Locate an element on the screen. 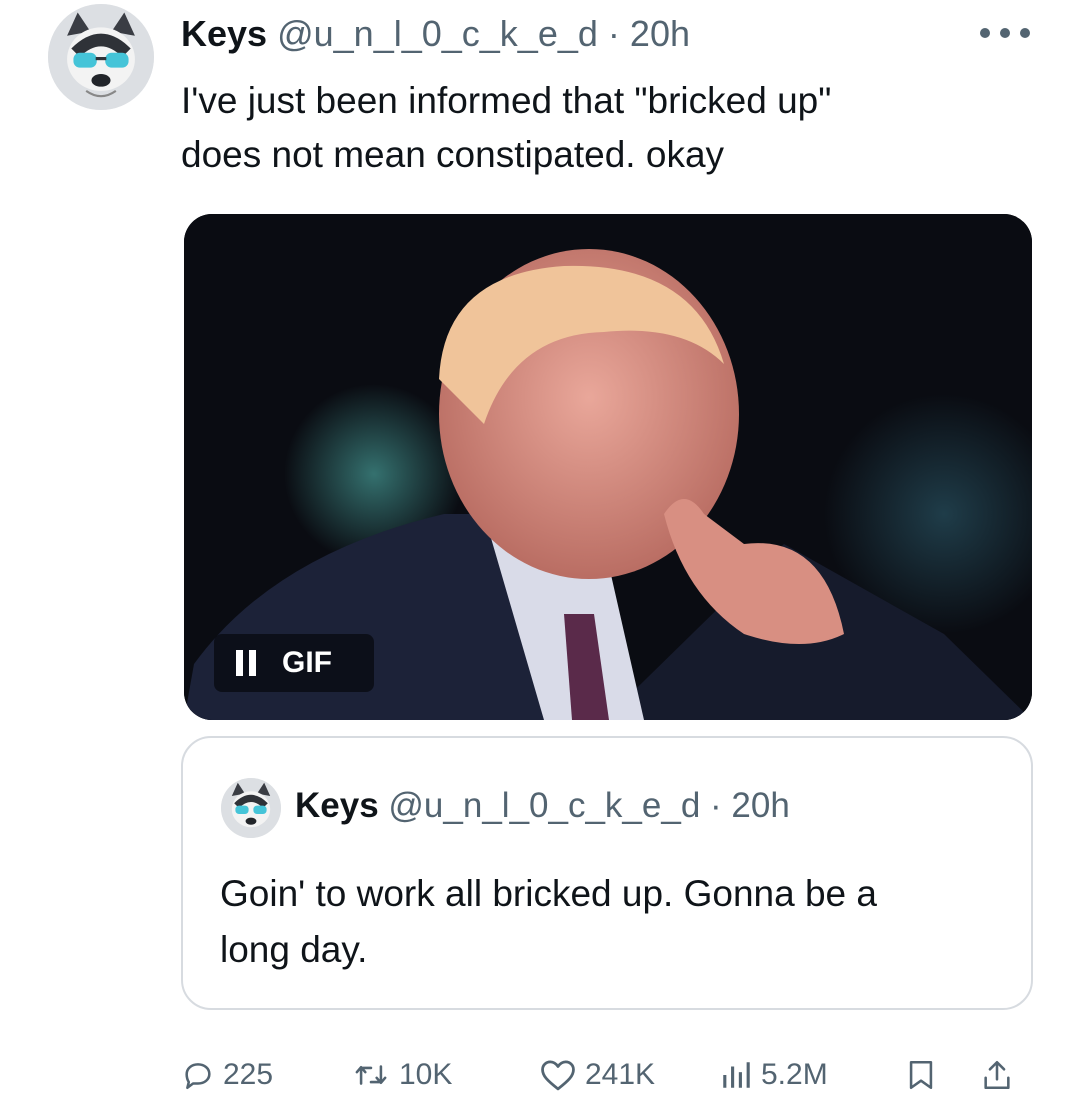  repost-count: 10K is located at coordinates (426, 1074).